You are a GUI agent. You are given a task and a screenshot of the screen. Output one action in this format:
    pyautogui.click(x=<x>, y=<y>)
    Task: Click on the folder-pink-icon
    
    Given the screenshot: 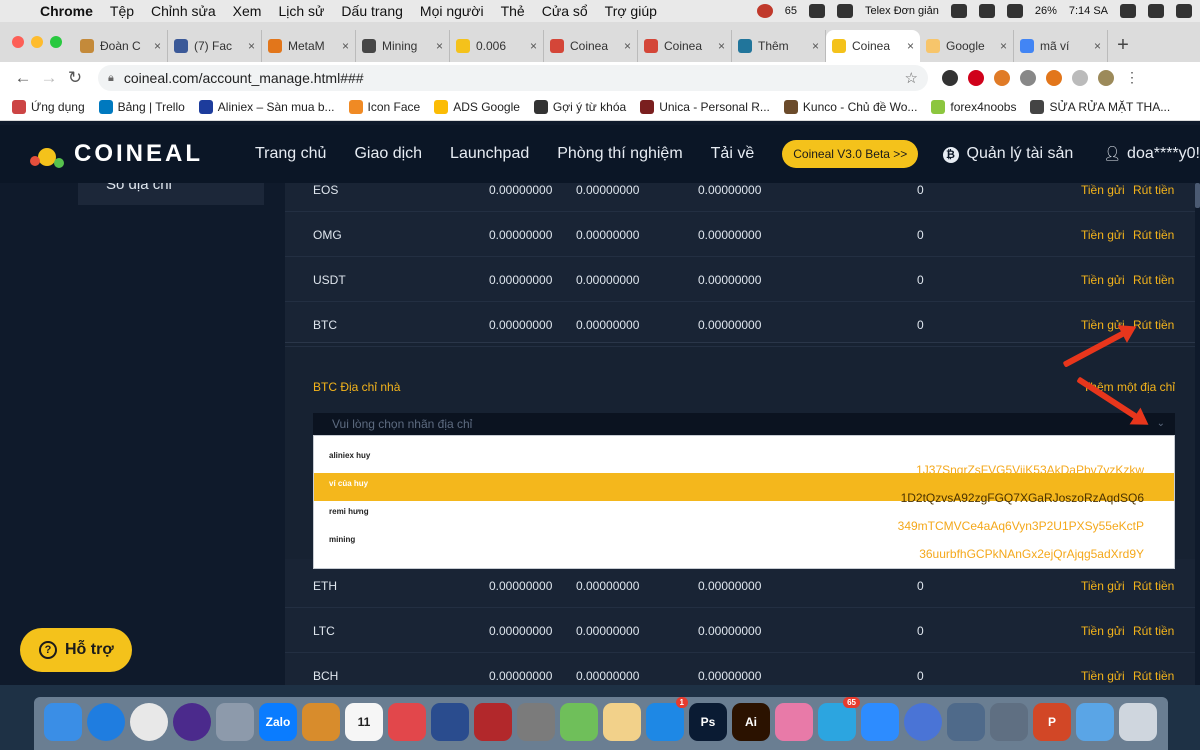 What is the action you would take?
    pyautogui.click(x=794, y=722)
    